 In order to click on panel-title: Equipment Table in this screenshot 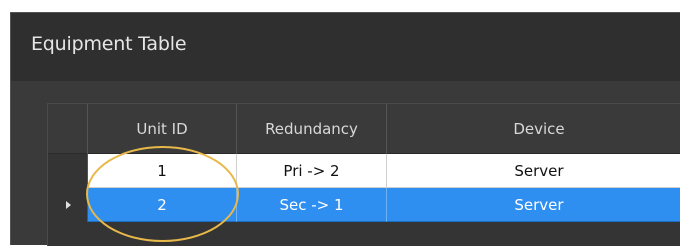, I will do `click(109, 44)`.